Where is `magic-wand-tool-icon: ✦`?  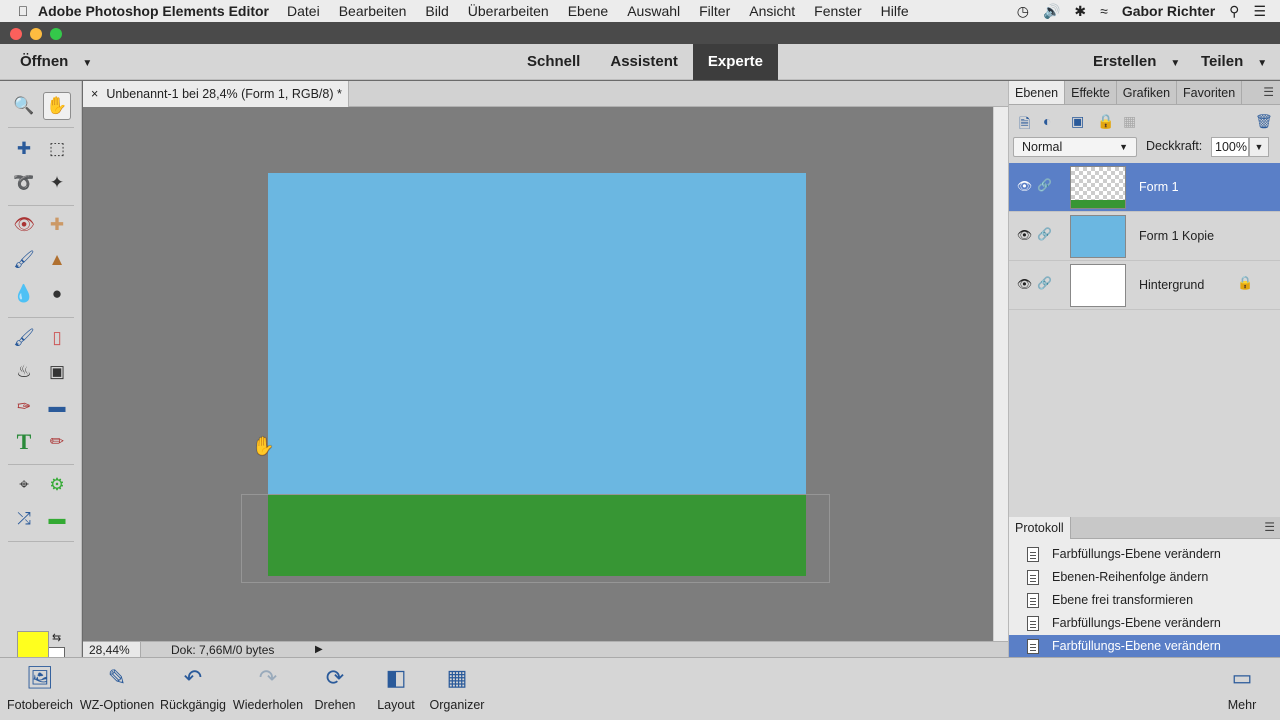
magic-wand-tool-icon: ✦ is located at coordinates (57, 183).